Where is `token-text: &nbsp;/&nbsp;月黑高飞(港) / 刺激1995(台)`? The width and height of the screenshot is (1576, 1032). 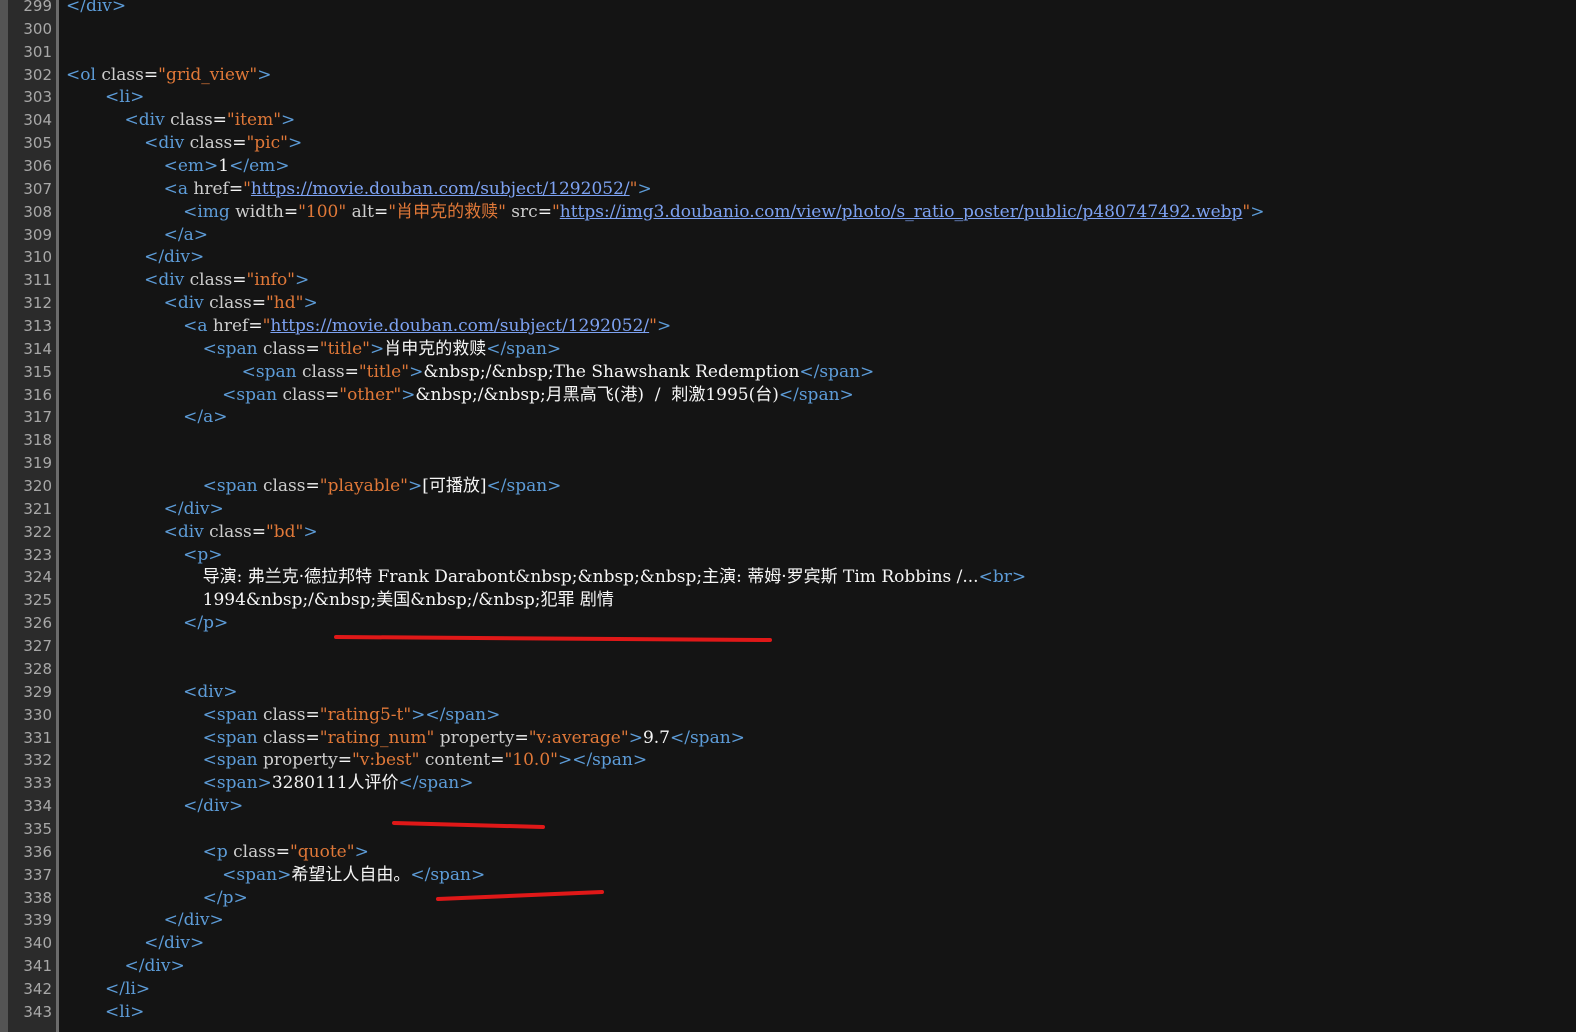 token-text: &nbsp;/&nbsp;月黑高飞(港) / 刺激1995(台) is located at coordinates (597, 394).